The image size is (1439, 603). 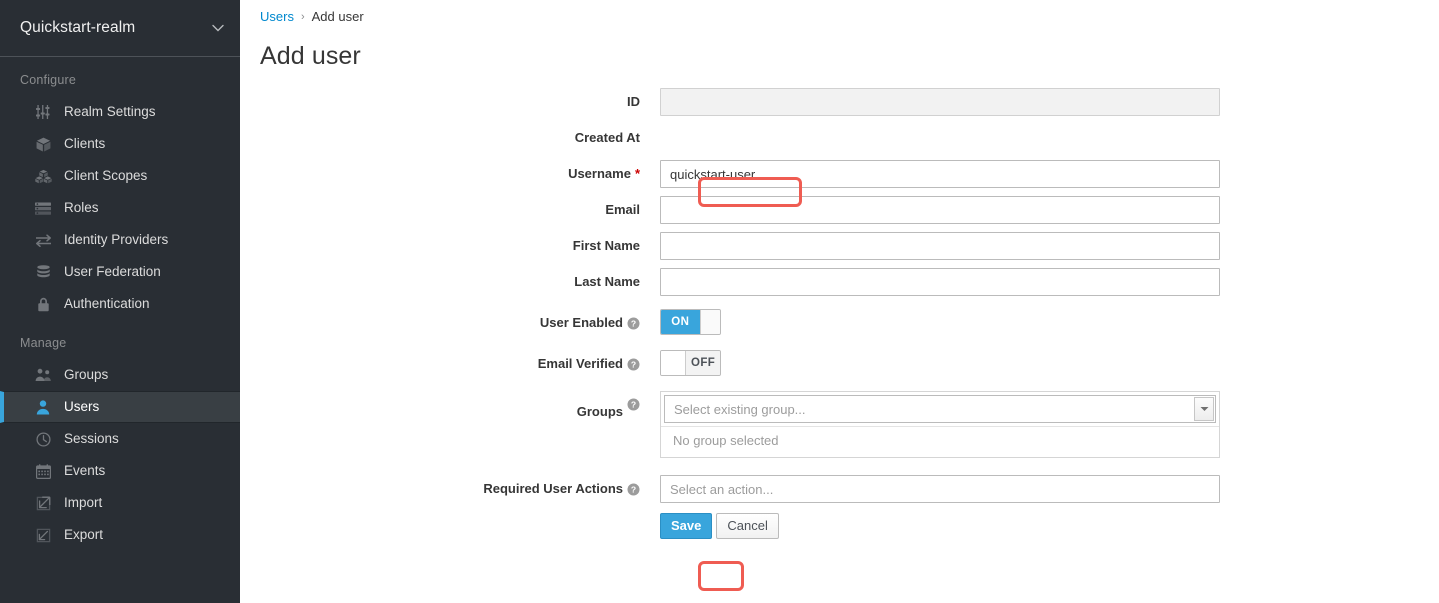 I want to click on form-row-required-user-actions: Required User Actions ? Save Cancel, so click(x=839, y=507).